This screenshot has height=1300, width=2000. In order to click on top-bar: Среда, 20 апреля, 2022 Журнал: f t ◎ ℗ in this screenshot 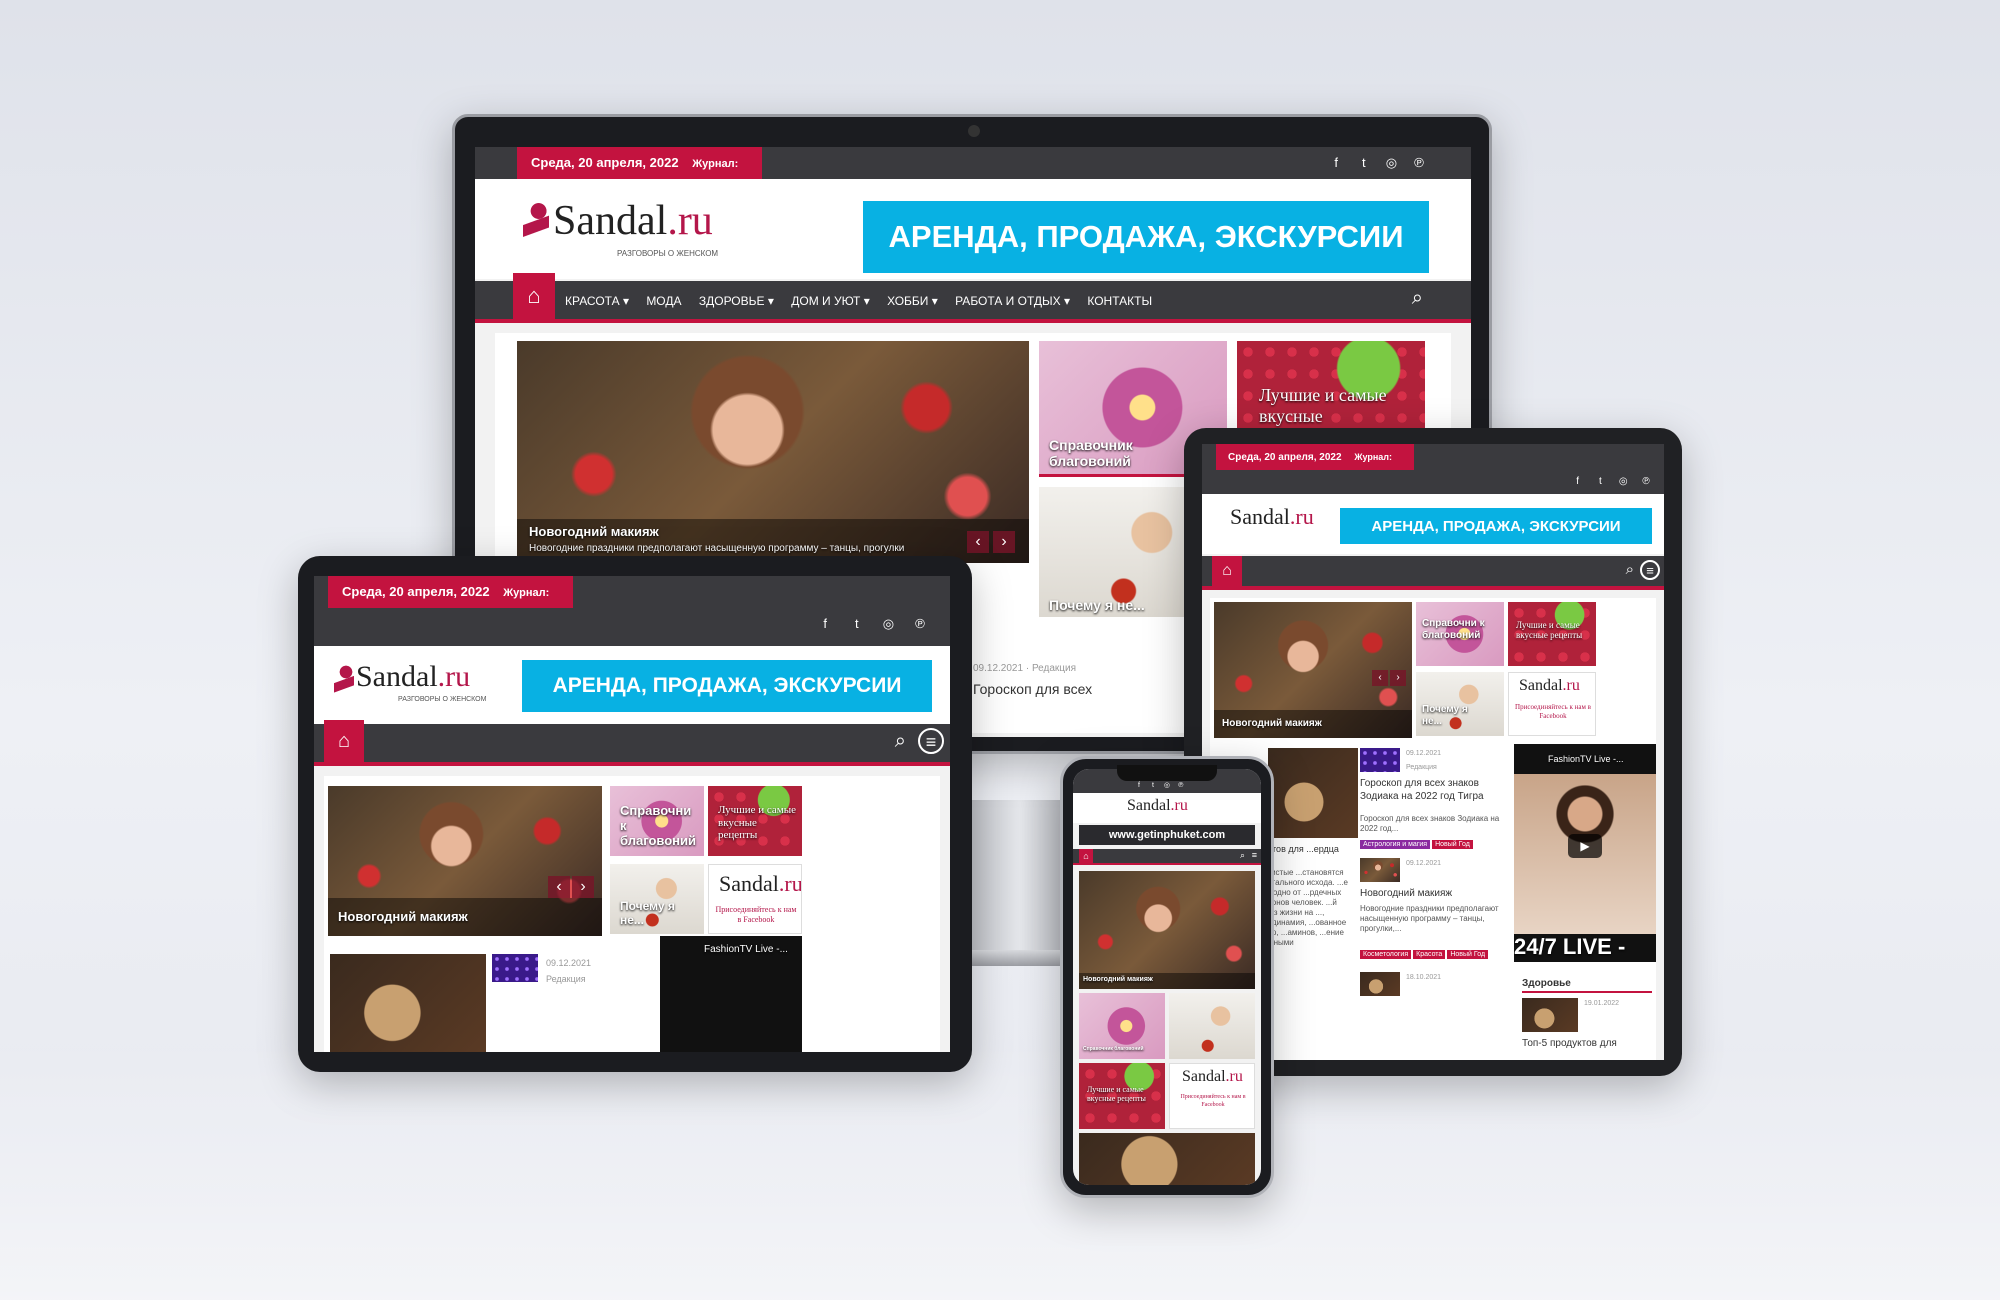, I will do `click(632, 611)`.